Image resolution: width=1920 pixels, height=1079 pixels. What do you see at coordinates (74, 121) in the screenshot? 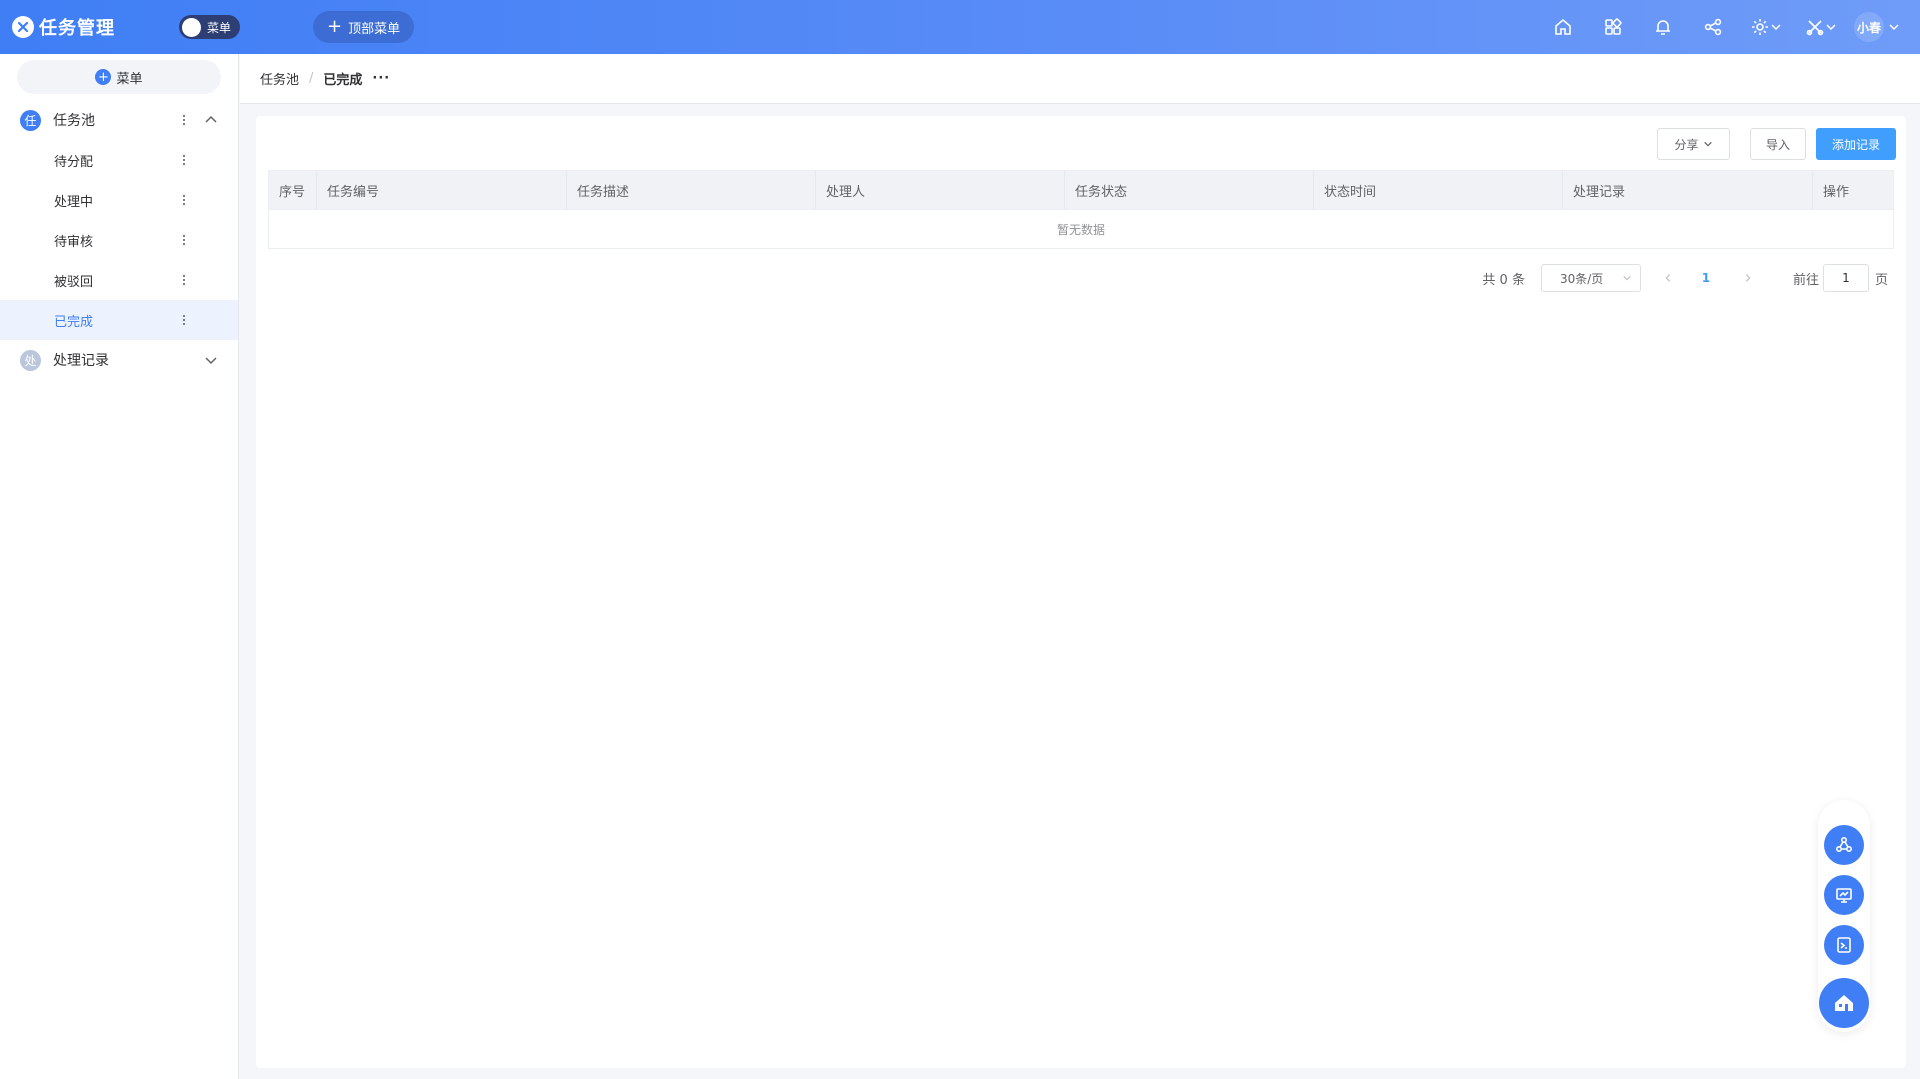
I see `sidebar-group-label: 任务池` at bounding box center [74, 121].